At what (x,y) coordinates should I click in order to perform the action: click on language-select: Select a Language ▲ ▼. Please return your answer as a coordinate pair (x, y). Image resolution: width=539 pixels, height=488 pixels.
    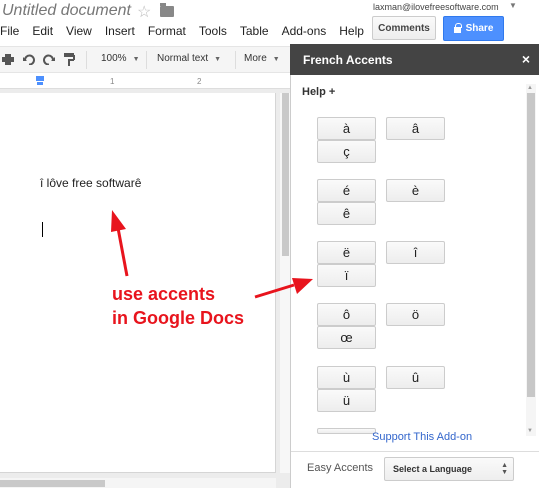
    Looking at the image, I should click on (449, 469).